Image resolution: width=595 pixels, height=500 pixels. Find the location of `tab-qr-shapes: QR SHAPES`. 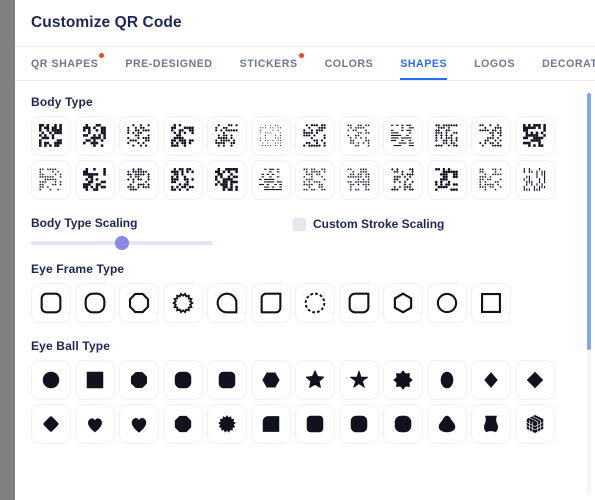

tab-qr-shapes: QR SHAPES is located at coordinates (71, 63).